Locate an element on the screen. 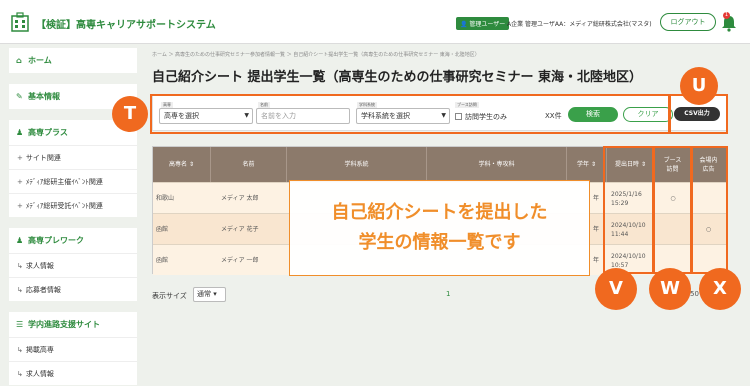 The width and height of the screenshot is (750, 386). cell-name: メディア 一郎 is located at coordinates (240, 260).